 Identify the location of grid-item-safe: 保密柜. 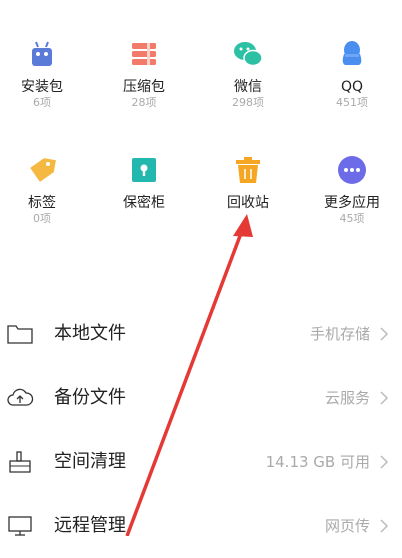
(144, 183).